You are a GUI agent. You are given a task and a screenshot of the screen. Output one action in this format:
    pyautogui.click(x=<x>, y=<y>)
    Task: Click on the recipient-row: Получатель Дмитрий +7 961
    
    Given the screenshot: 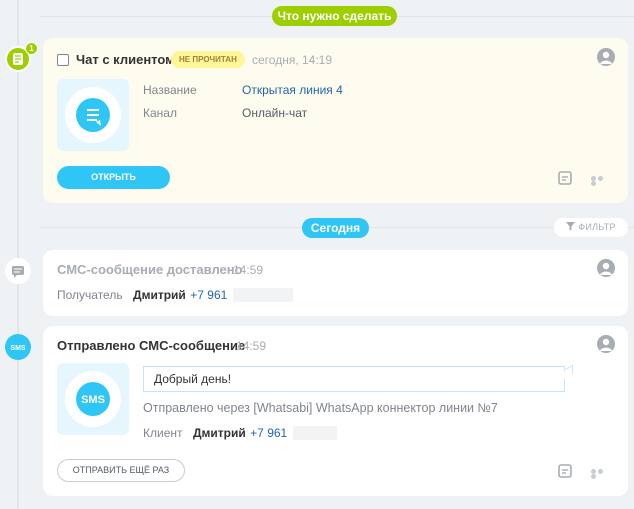 What is the action you would take?
    pyautogui.click(x=175, y=295)
    